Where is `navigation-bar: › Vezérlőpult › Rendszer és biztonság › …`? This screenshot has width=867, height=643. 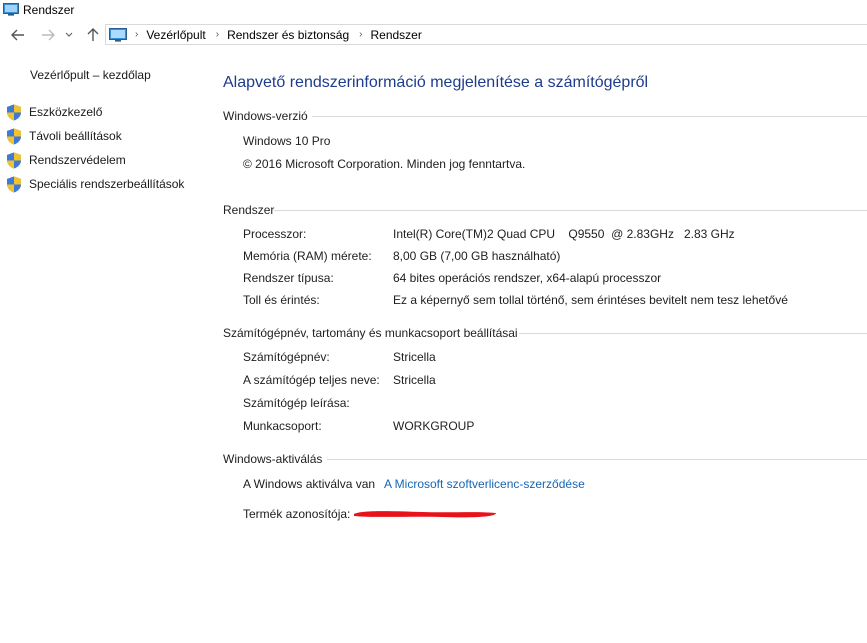
navigation-bar: › Vezérlőpult › Rendszer és biztonság › … is located at coordinates (433, 35).